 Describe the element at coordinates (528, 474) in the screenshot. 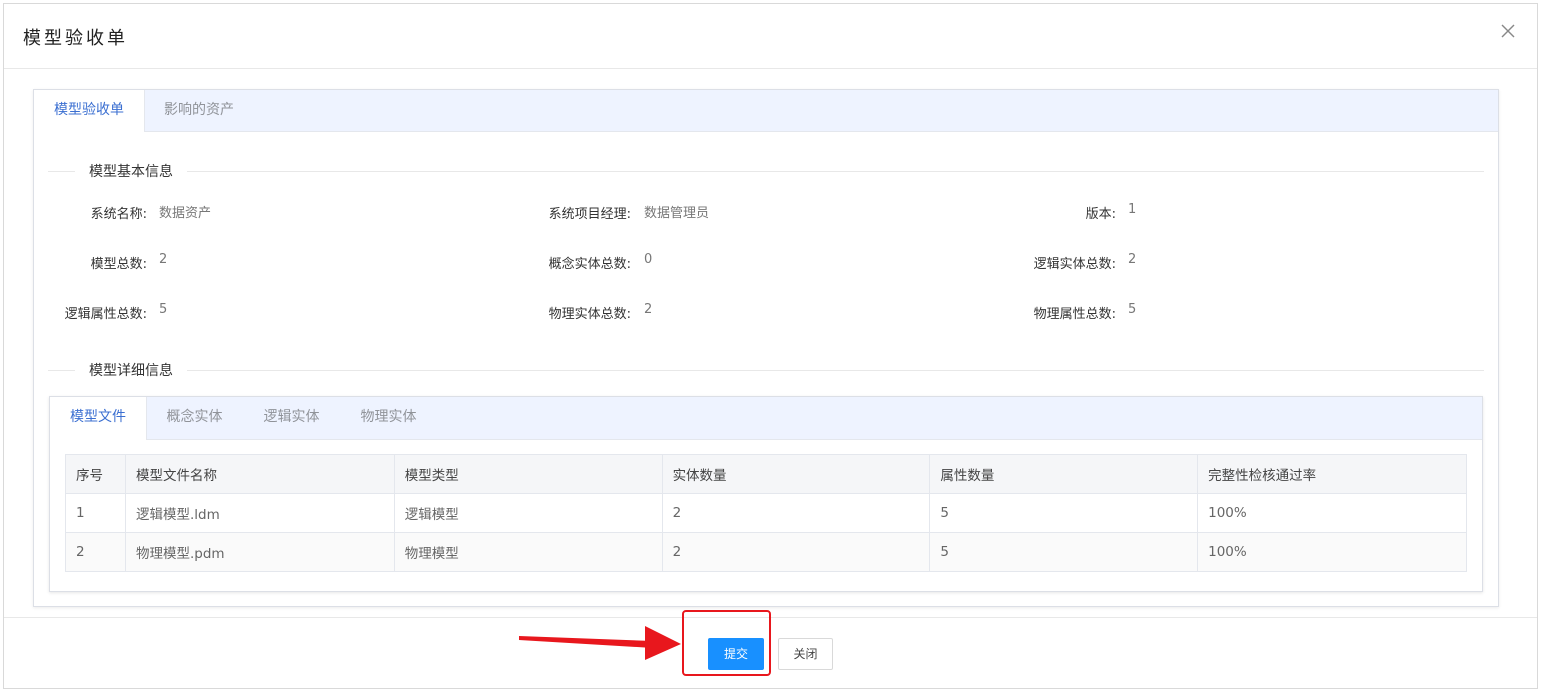

I see `column-header: 模型类型` at that location.